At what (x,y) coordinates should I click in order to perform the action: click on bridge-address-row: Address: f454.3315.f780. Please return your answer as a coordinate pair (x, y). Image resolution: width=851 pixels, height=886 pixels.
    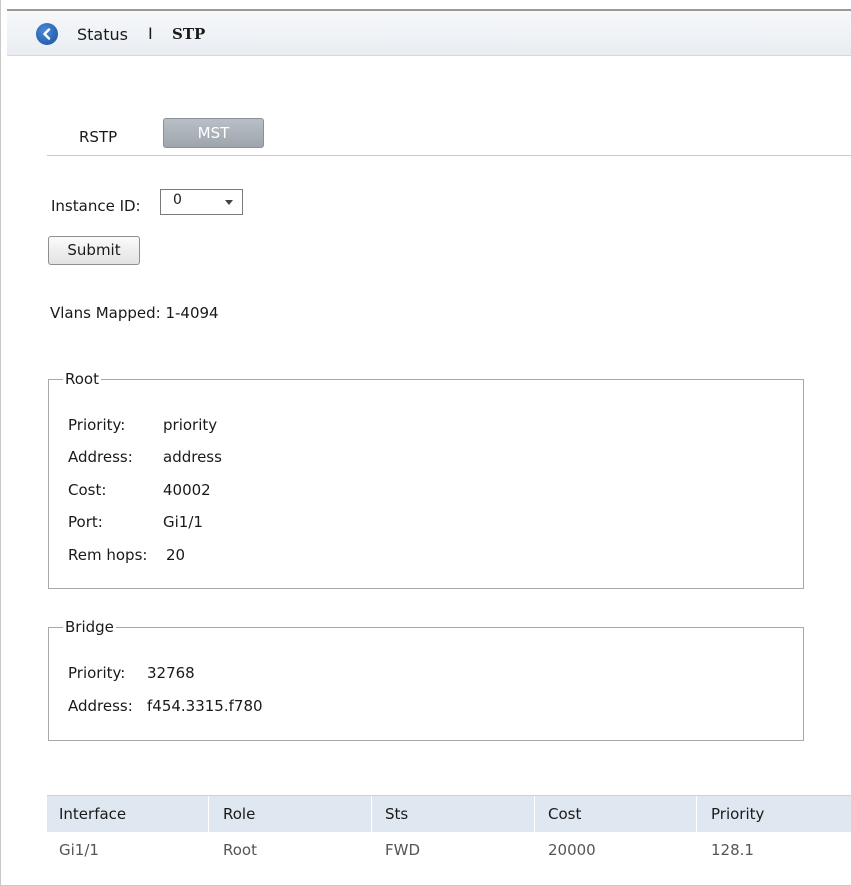
    Looking at the image, I should click on (165, 706).